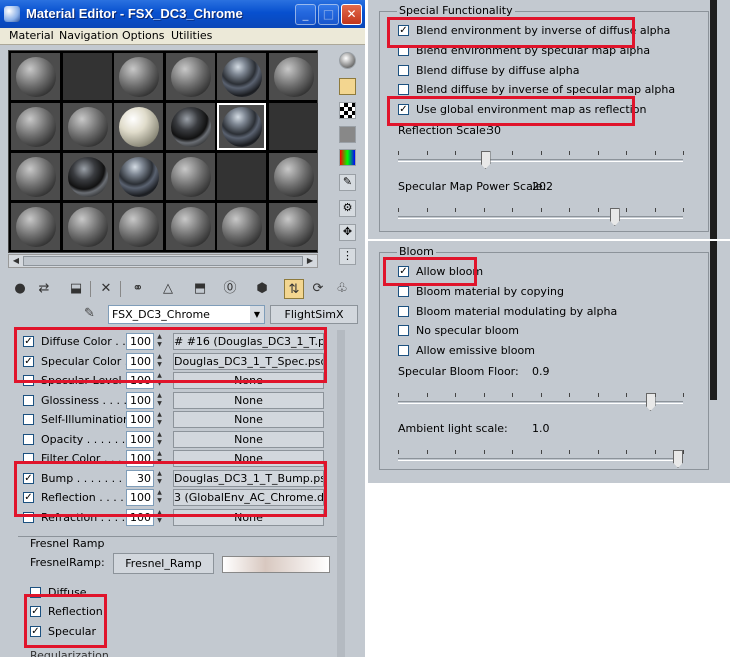  Describe the element at coordinates (347, 134) in the screenshot. I see `uv-tiling-icon` at that location.